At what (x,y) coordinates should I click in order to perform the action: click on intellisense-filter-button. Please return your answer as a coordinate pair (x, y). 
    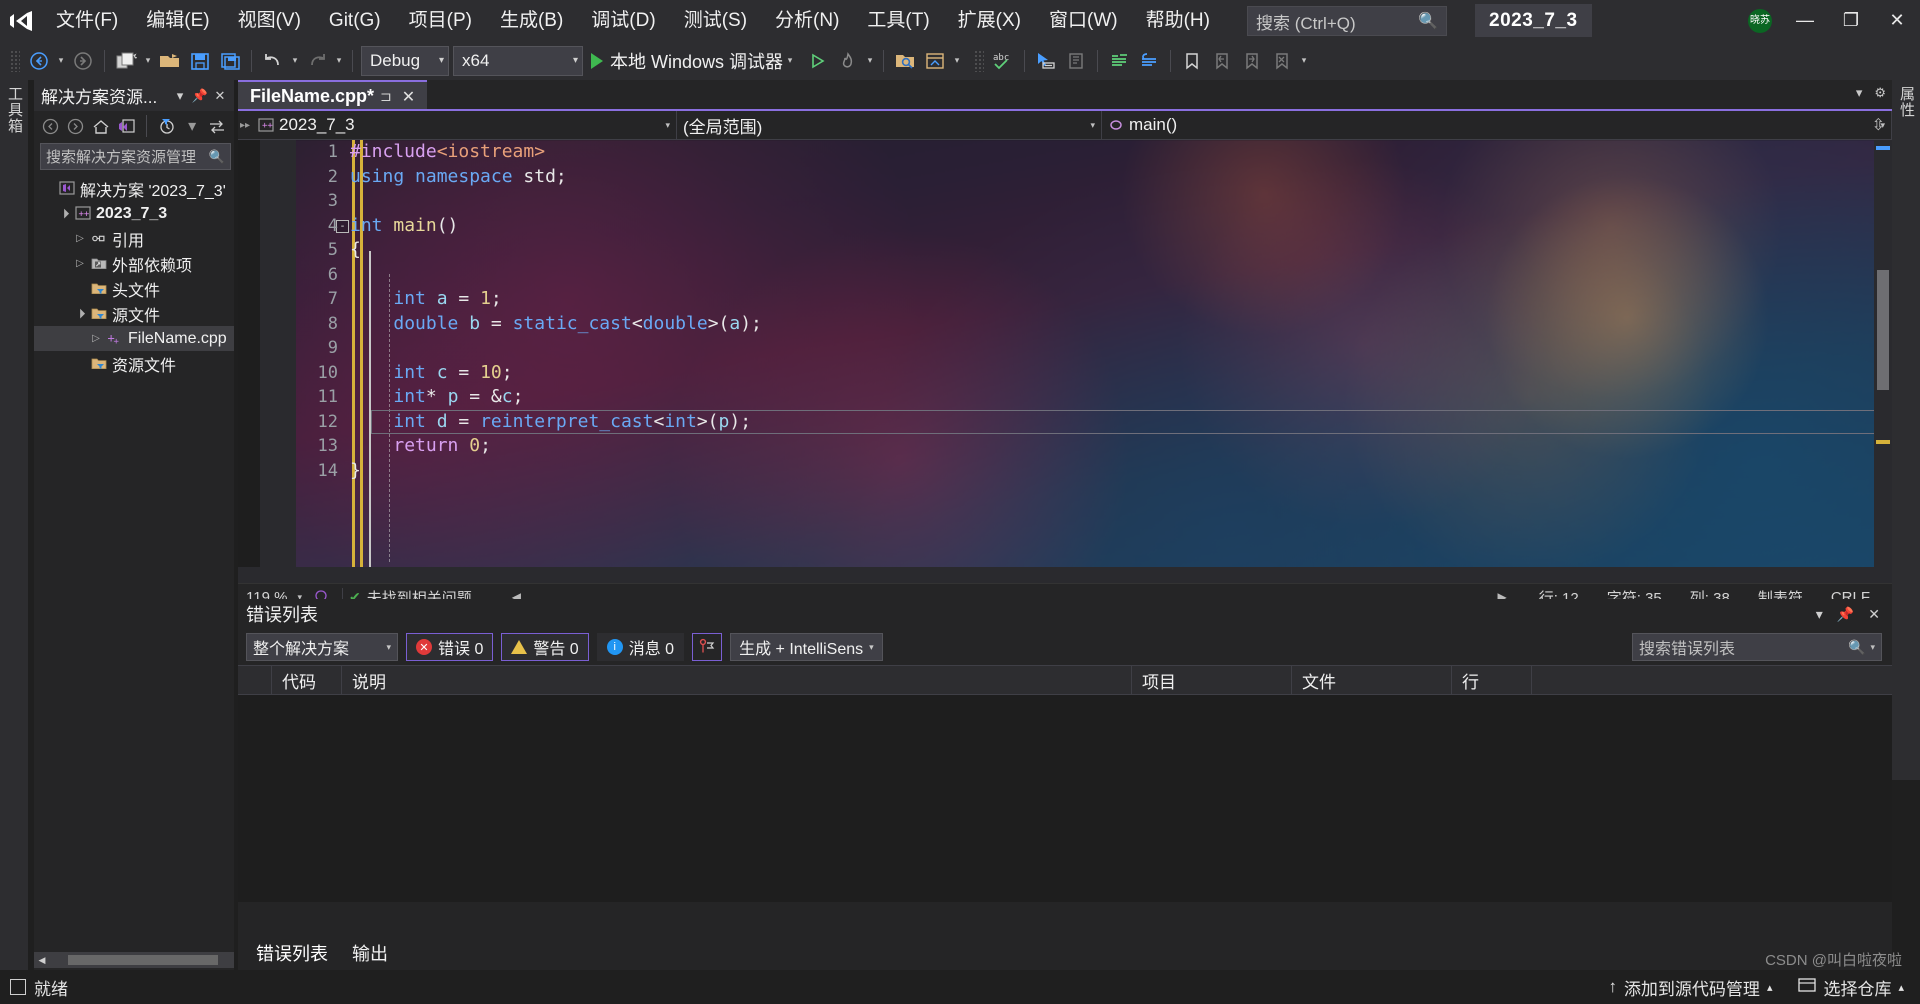
    Looking at the image, I should click on (707, 647).